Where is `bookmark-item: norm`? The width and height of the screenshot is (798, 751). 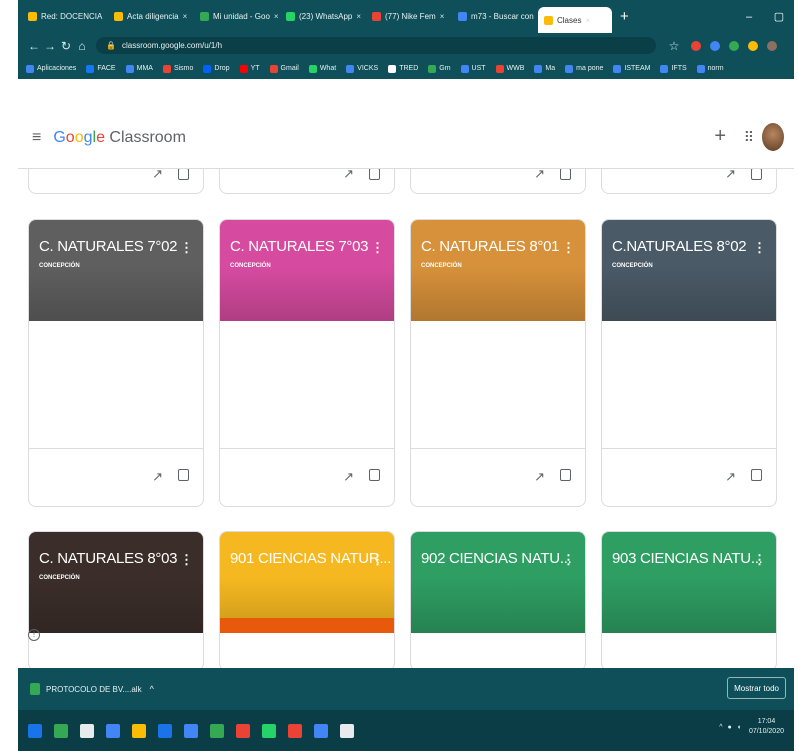 bookmark-item: norm is located at coordinates (710, 68).